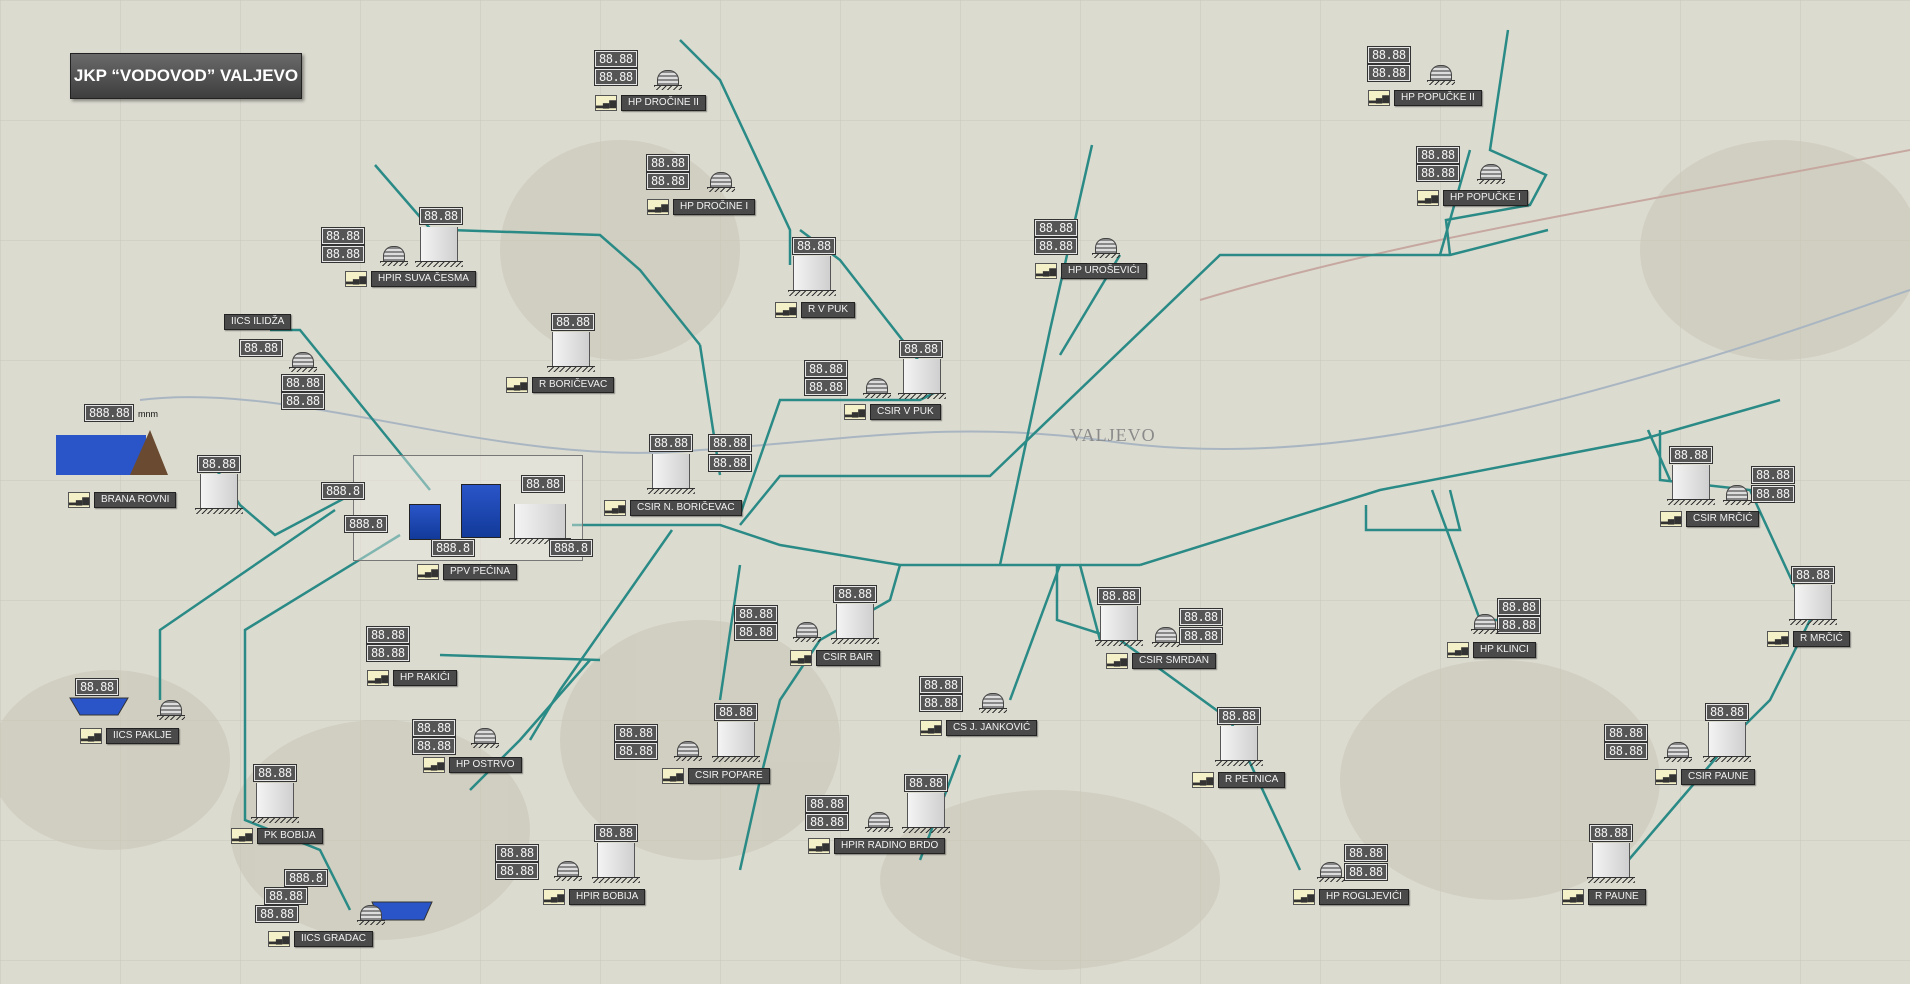 This screenshot has height=984, width=1910. What do you see at coordinates (828, 310) in the screenshot?
I see `station-label: R V PUK` at bounding box center [828, 310].